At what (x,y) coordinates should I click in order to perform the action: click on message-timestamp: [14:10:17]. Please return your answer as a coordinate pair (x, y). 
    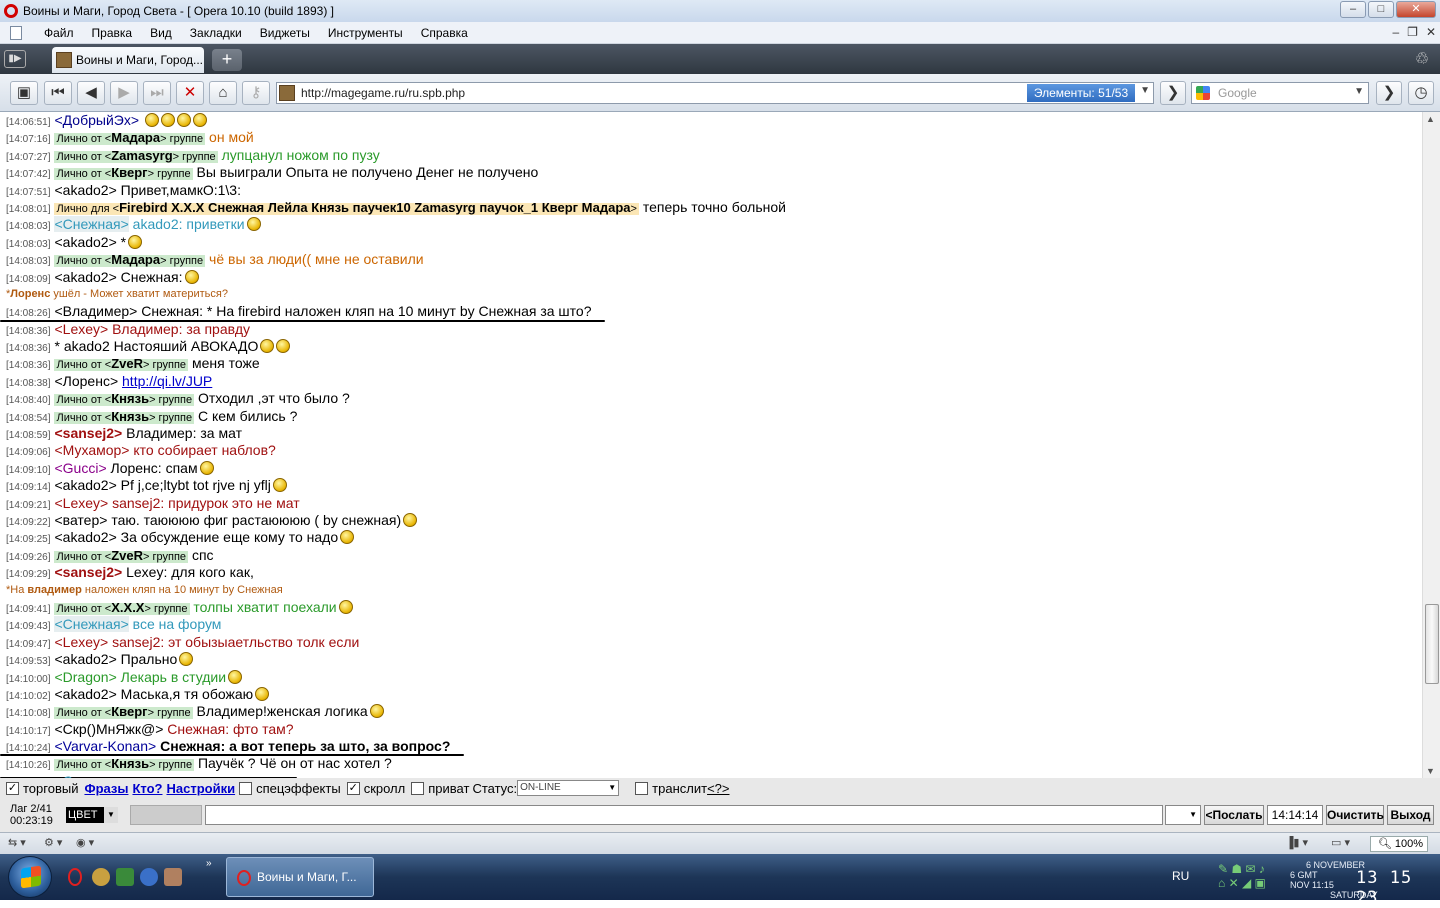
    Looking at the image, I should click on (28, 731).